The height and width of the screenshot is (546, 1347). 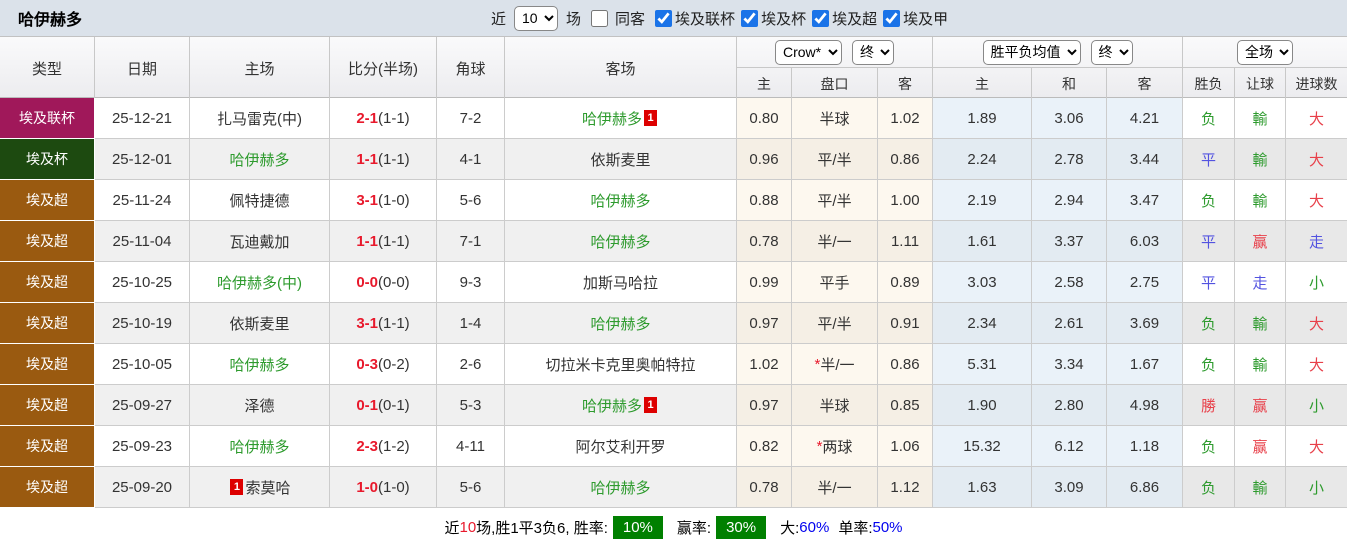 I want to click on halftime-score: (1-1), so click(x=394, y=241).